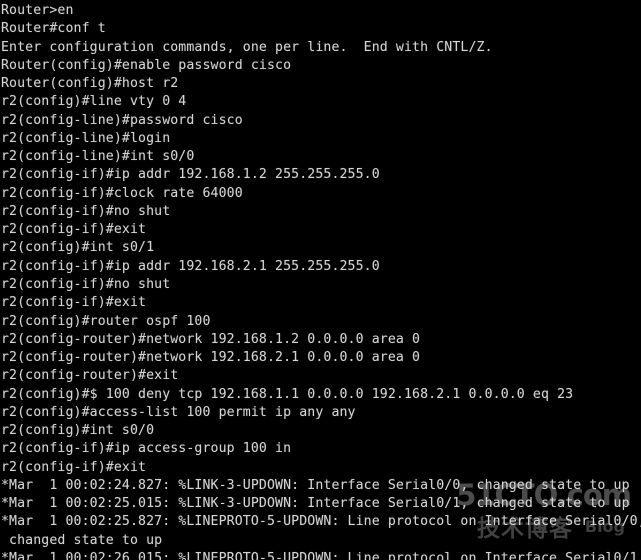 Image resolution: width=641 pixels, height=560 pixels. What do you see at coordinates (98, 157) in the screenshot?
I see `console-line: r2(config-line)#int s0/0` at bounding box center [98, 157].